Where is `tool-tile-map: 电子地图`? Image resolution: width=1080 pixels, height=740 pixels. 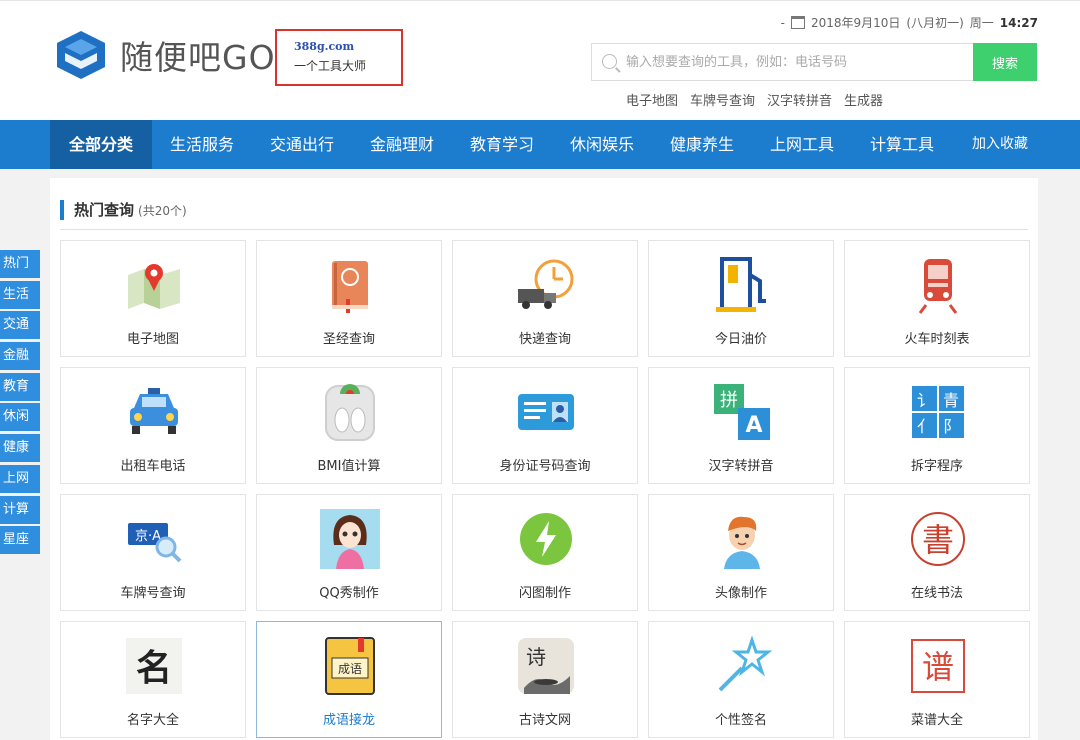
tool-tile-map: 电子地图 is located at coordinates (153, 298).